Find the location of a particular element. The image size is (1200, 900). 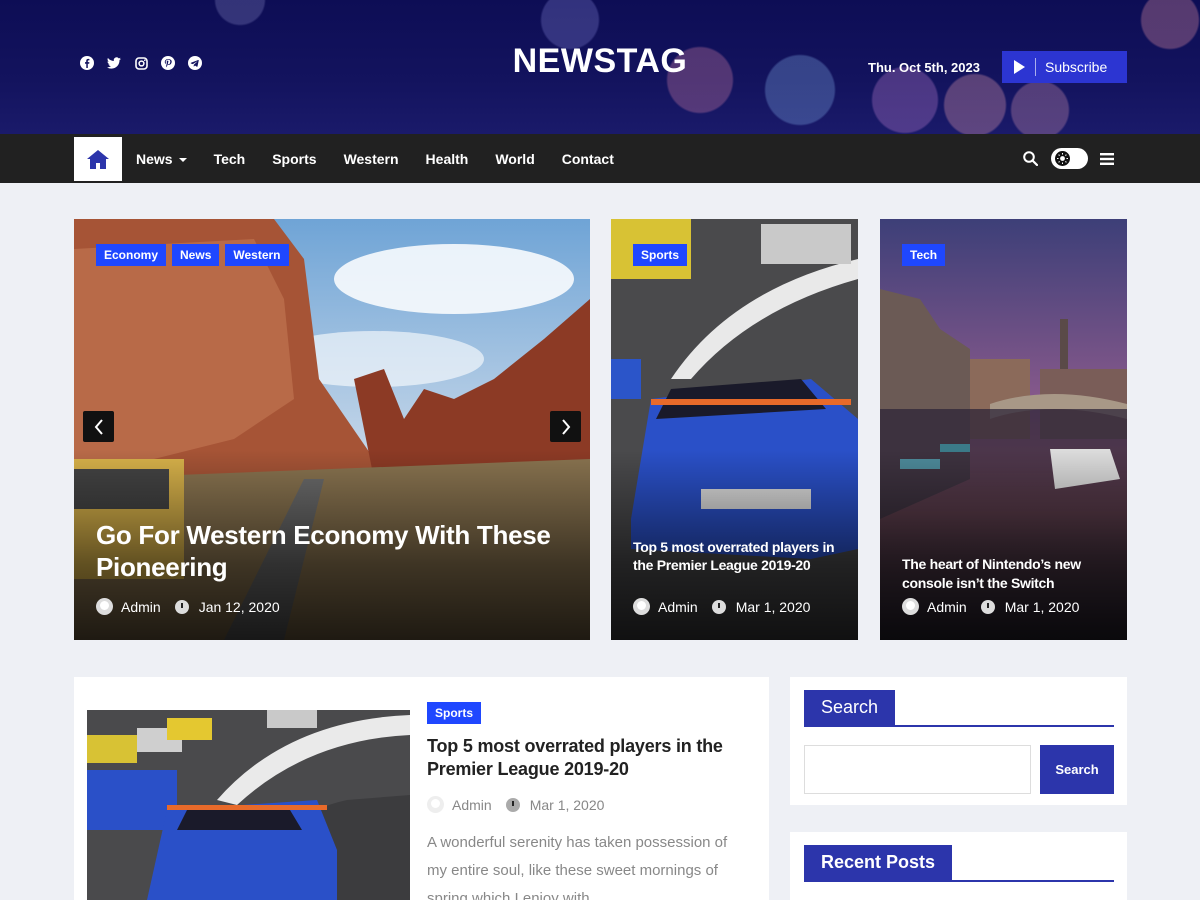

sun-icon is located at coordinates (1062, 158).